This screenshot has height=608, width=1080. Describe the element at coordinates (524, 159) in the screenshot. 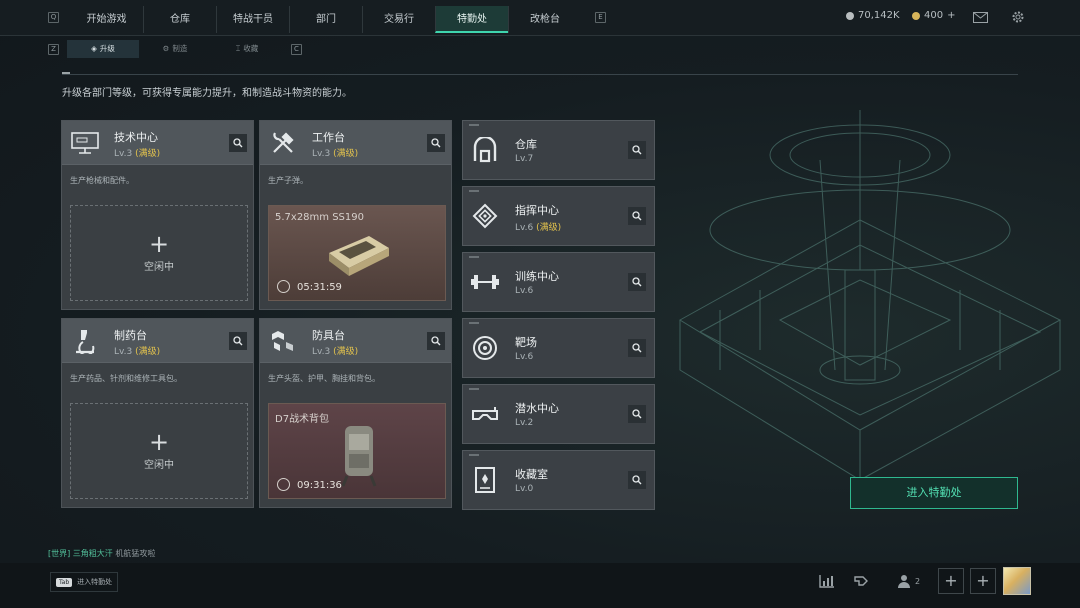

I see `facility-level: Lv.7` at that location.